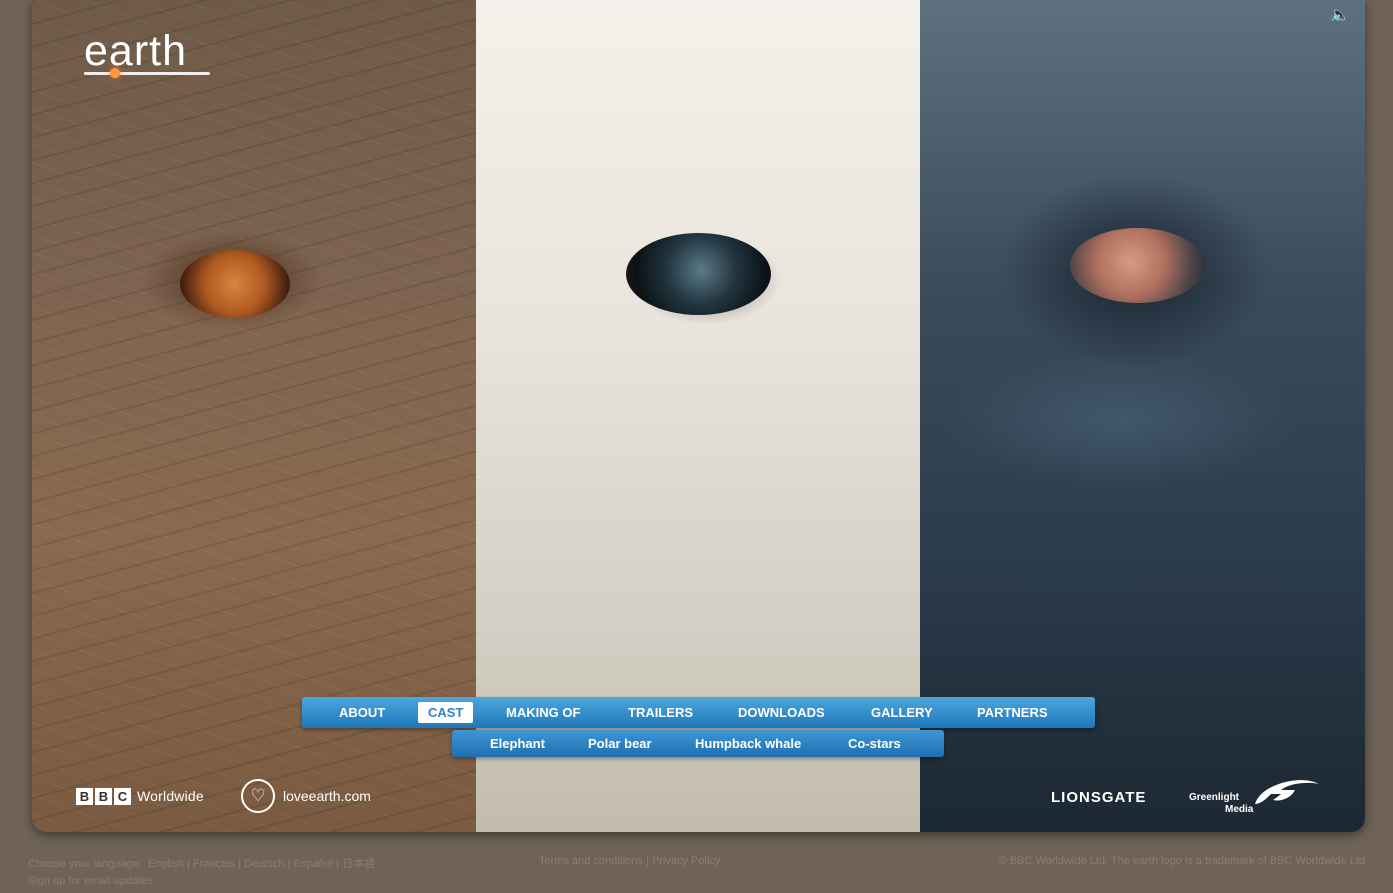 This screenshot has width=1393, height=893. I want to click on bbc-worldwide-logo: B B C Worldwide, so click(140, 796).